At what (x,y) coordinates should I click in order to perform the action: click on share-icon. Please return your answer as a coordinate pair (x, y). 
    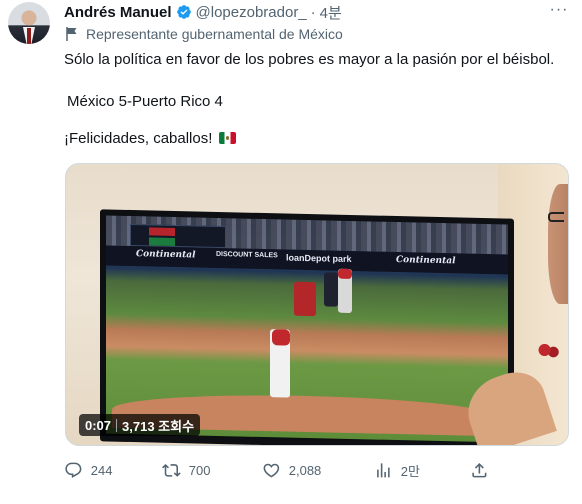
    Looking at the image, I should click on (479, 470).